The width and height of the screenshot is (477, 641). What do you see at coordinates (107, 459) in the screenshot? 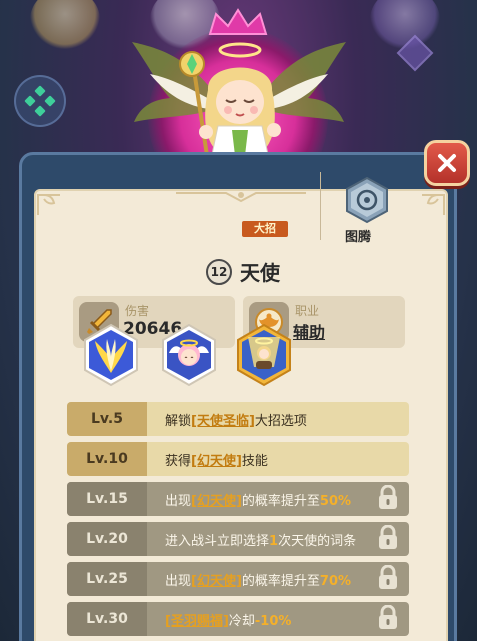
I see `level-label: Lv.10` at bounding box center [107, 459].